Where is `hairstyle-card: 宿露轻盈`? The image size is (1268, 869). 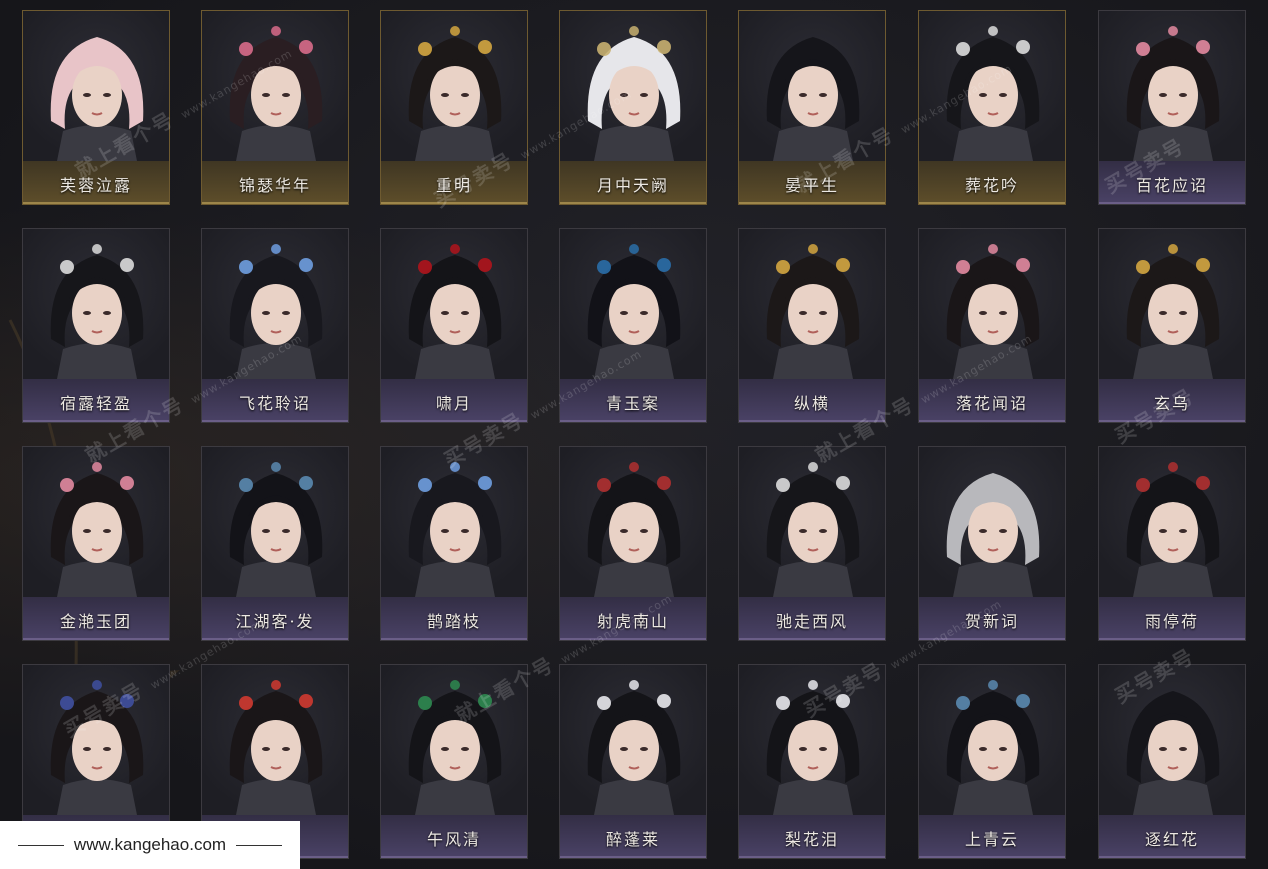 hairstyle-card: 宿露轻盈 is located at coordinates (96, 325).